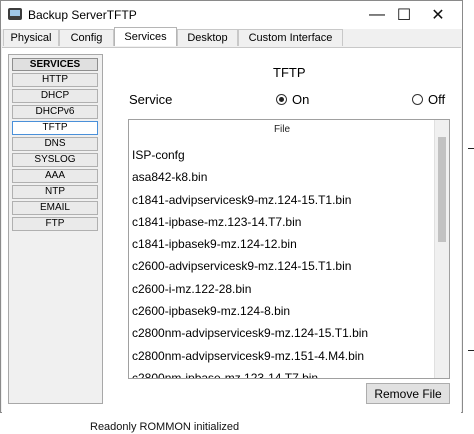 This screenshot has width=474, height=434. Describe the element at coordinates (145, 36) in the screenshot. I see `tab-services: Services` at that location.